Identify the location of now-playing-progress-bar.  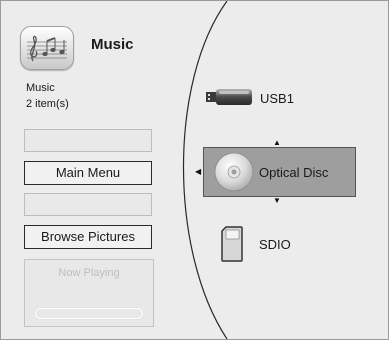
(89, 313).